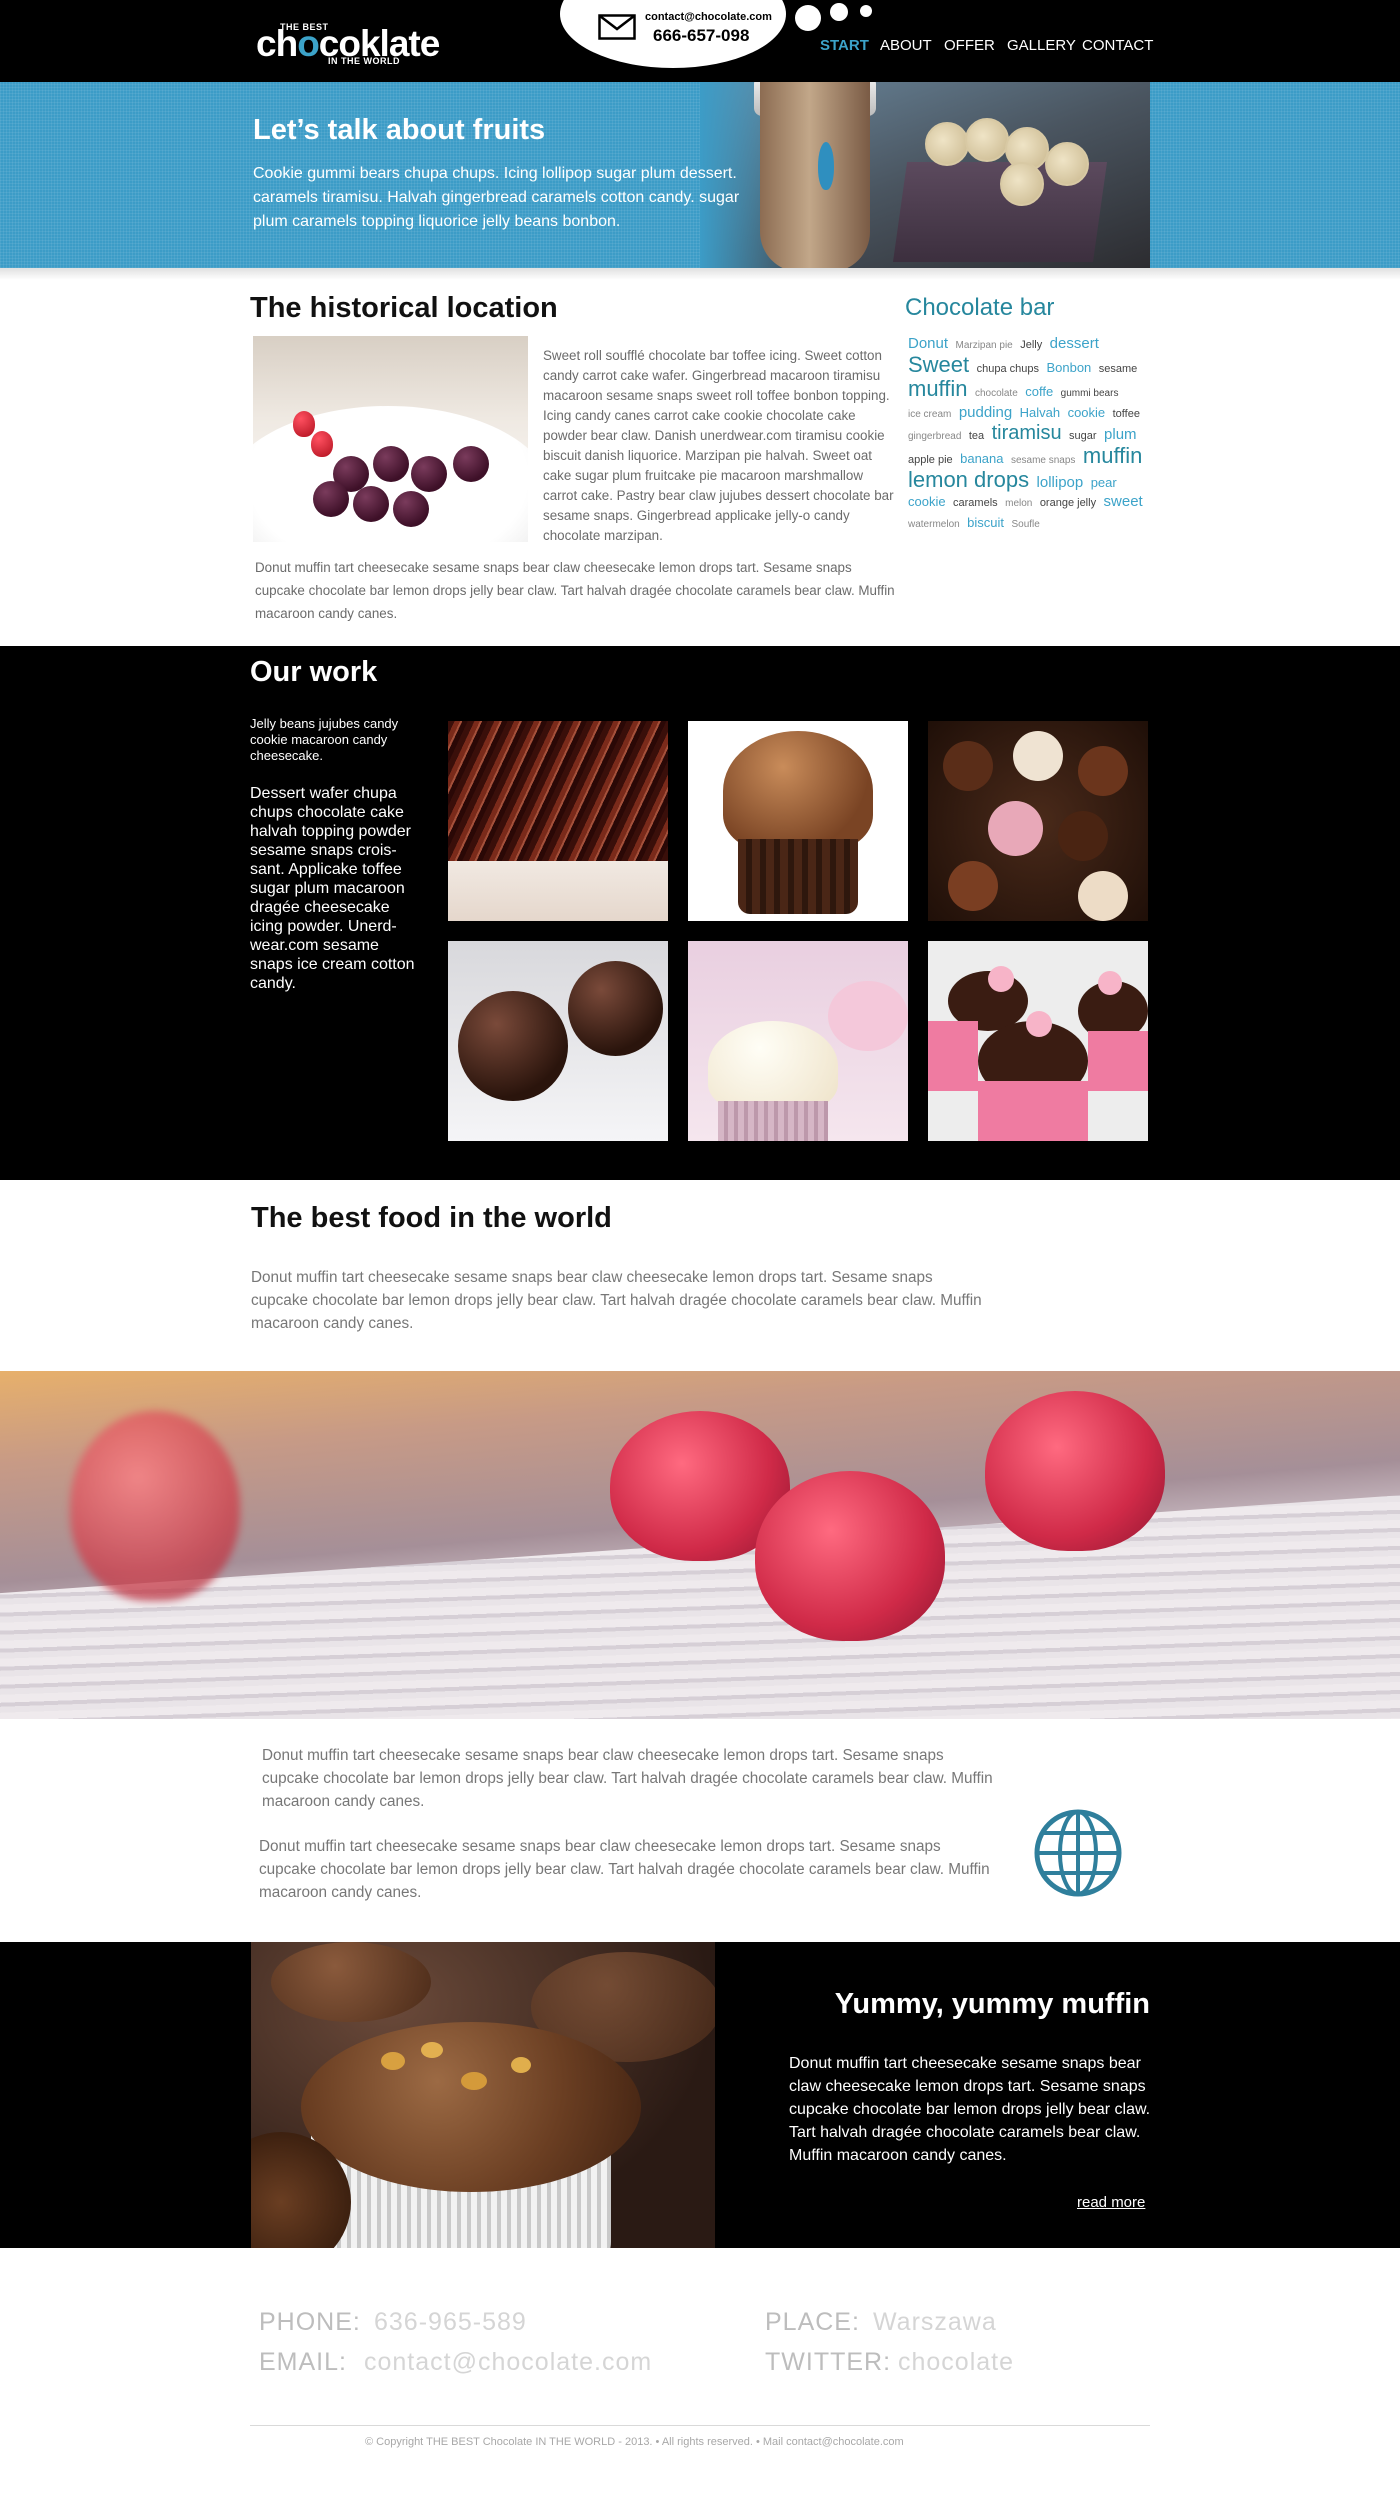 This screenshot has width=1400, height=2500. Describe the element at coordinates (1117, 45) in the screenshot. I see `nav-contact: CONTACT` at that location.